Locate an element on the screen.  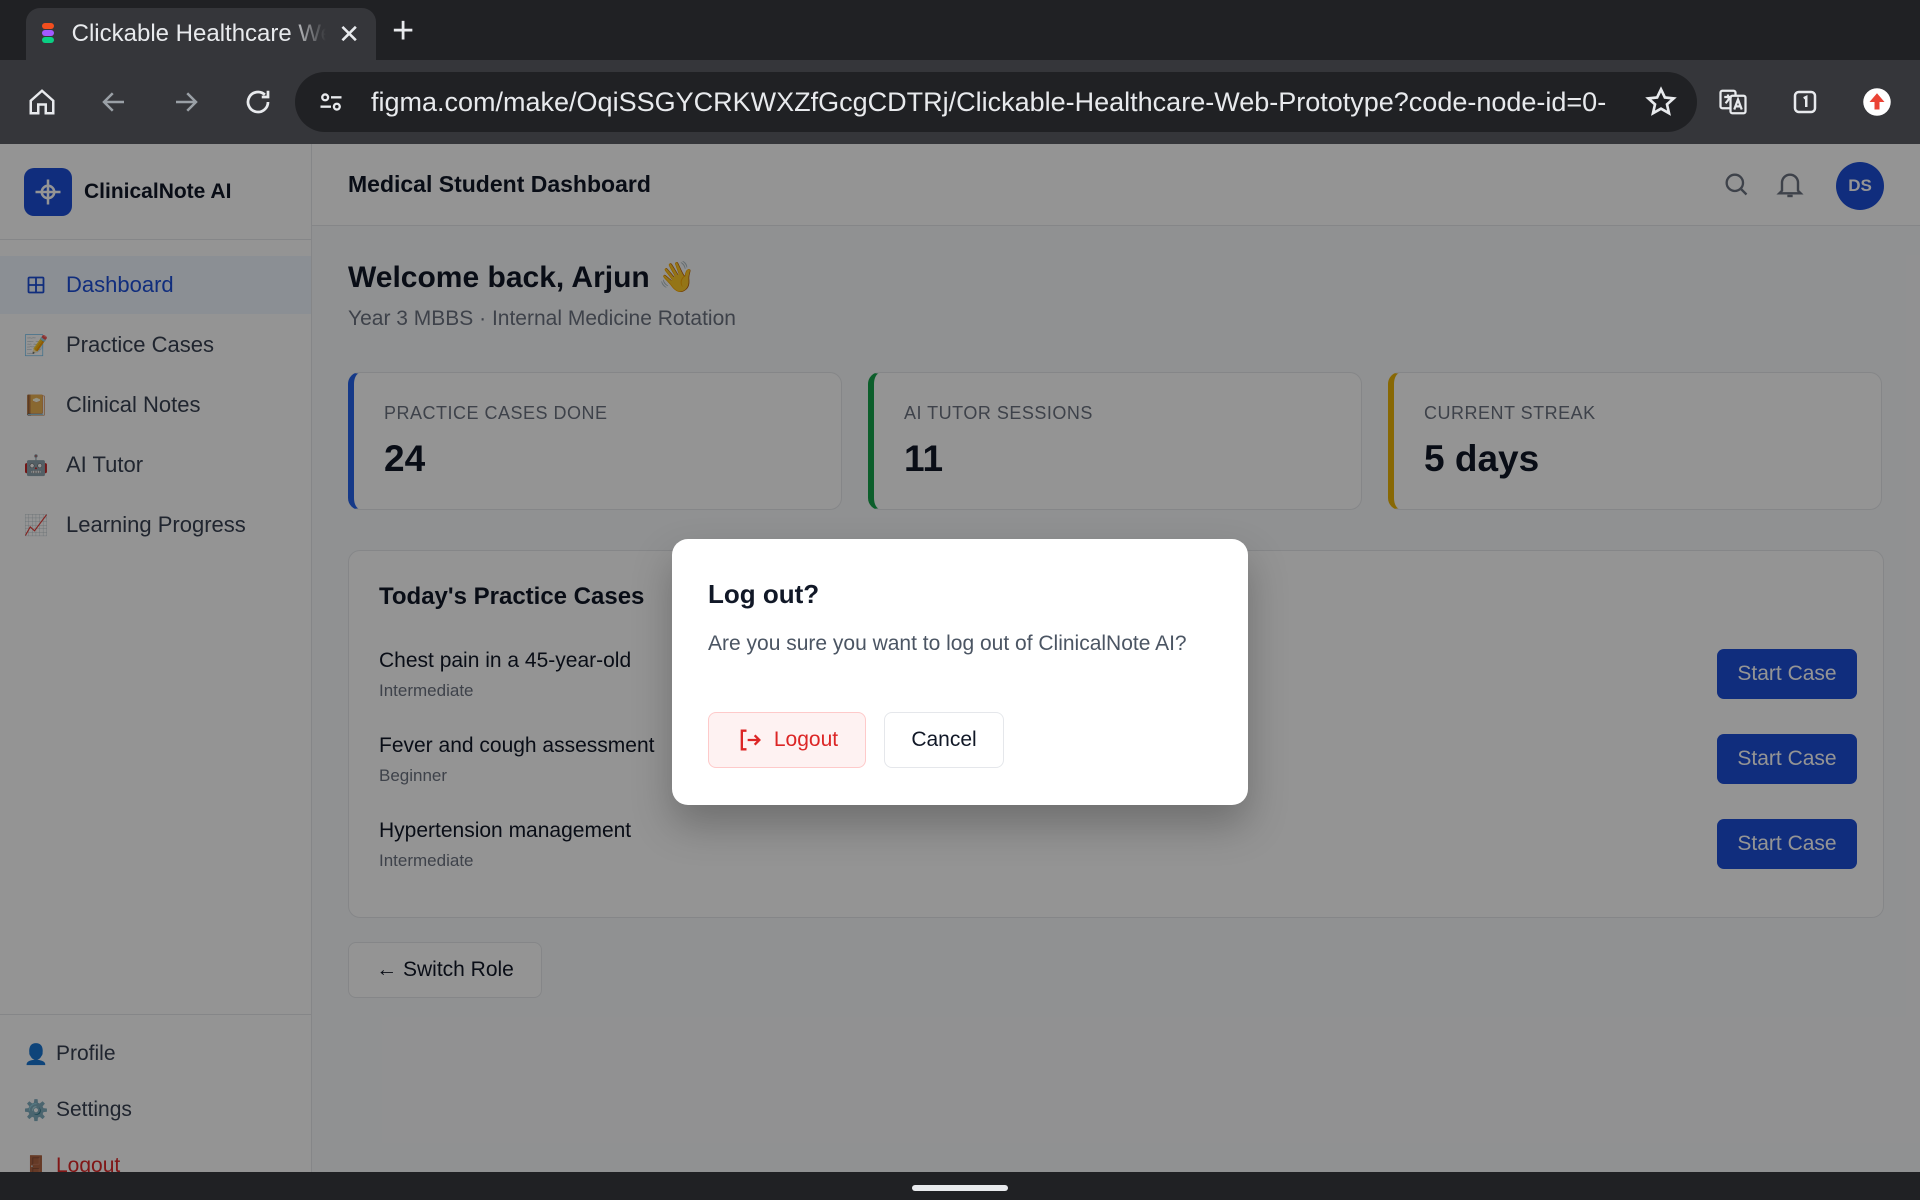
figma-icon is located at coordinates (51, 34).